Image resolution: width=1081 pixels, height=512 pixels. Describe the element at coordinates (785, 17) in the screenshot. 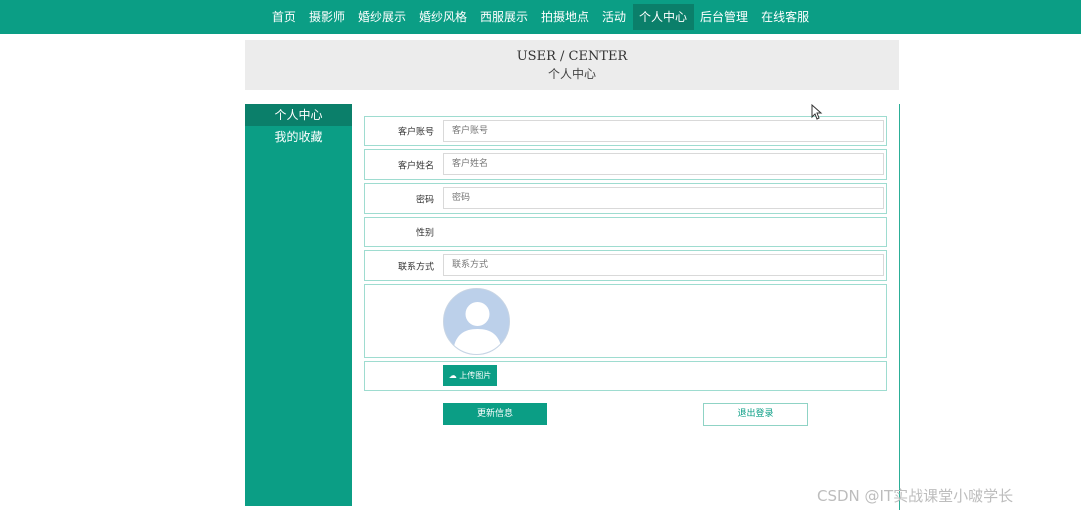

I see `nav-item-online-service: 在线客服` at that location.